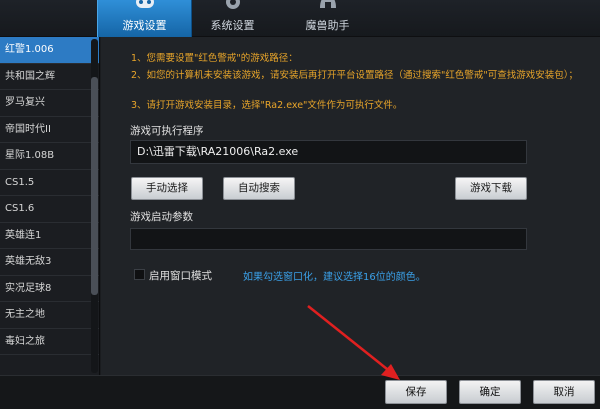  What do you see at coordinates (49, 156) in the screenshot?
I see `sidebar-item-starcraft: 星际1.08B` at bounding box center [49, 156].